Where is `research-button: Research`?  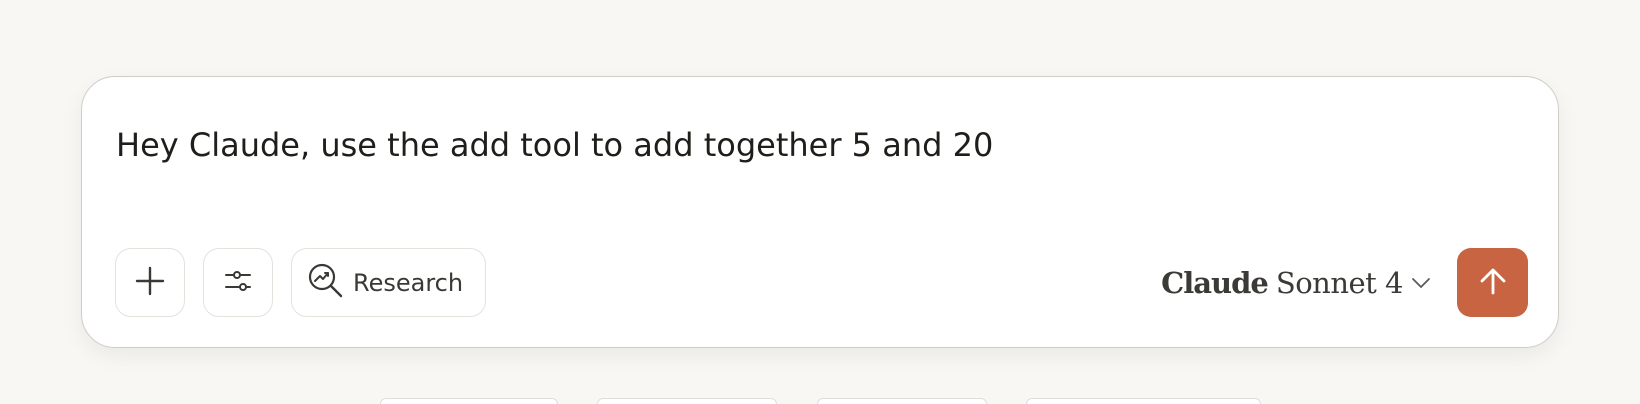
research-button: Research is located at coordinates (388, 282).